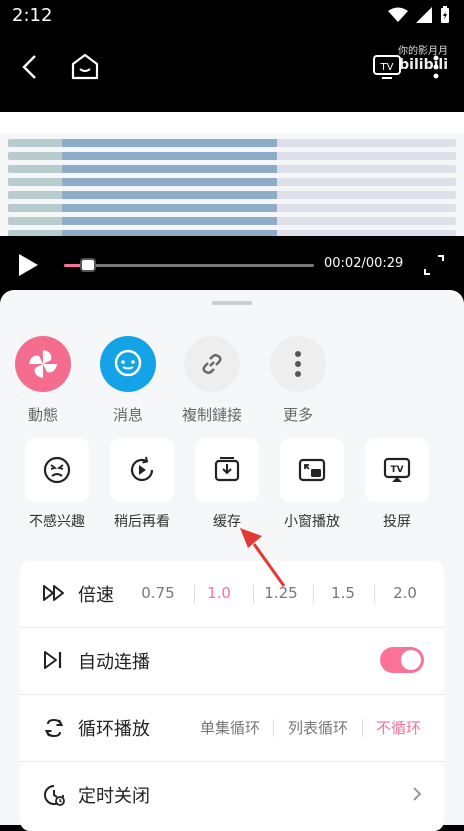  What do you see at coordinates (364, 263) in the screenshot?
I see `time-display: 00:02/00:29` at bounding box center [364, 263].